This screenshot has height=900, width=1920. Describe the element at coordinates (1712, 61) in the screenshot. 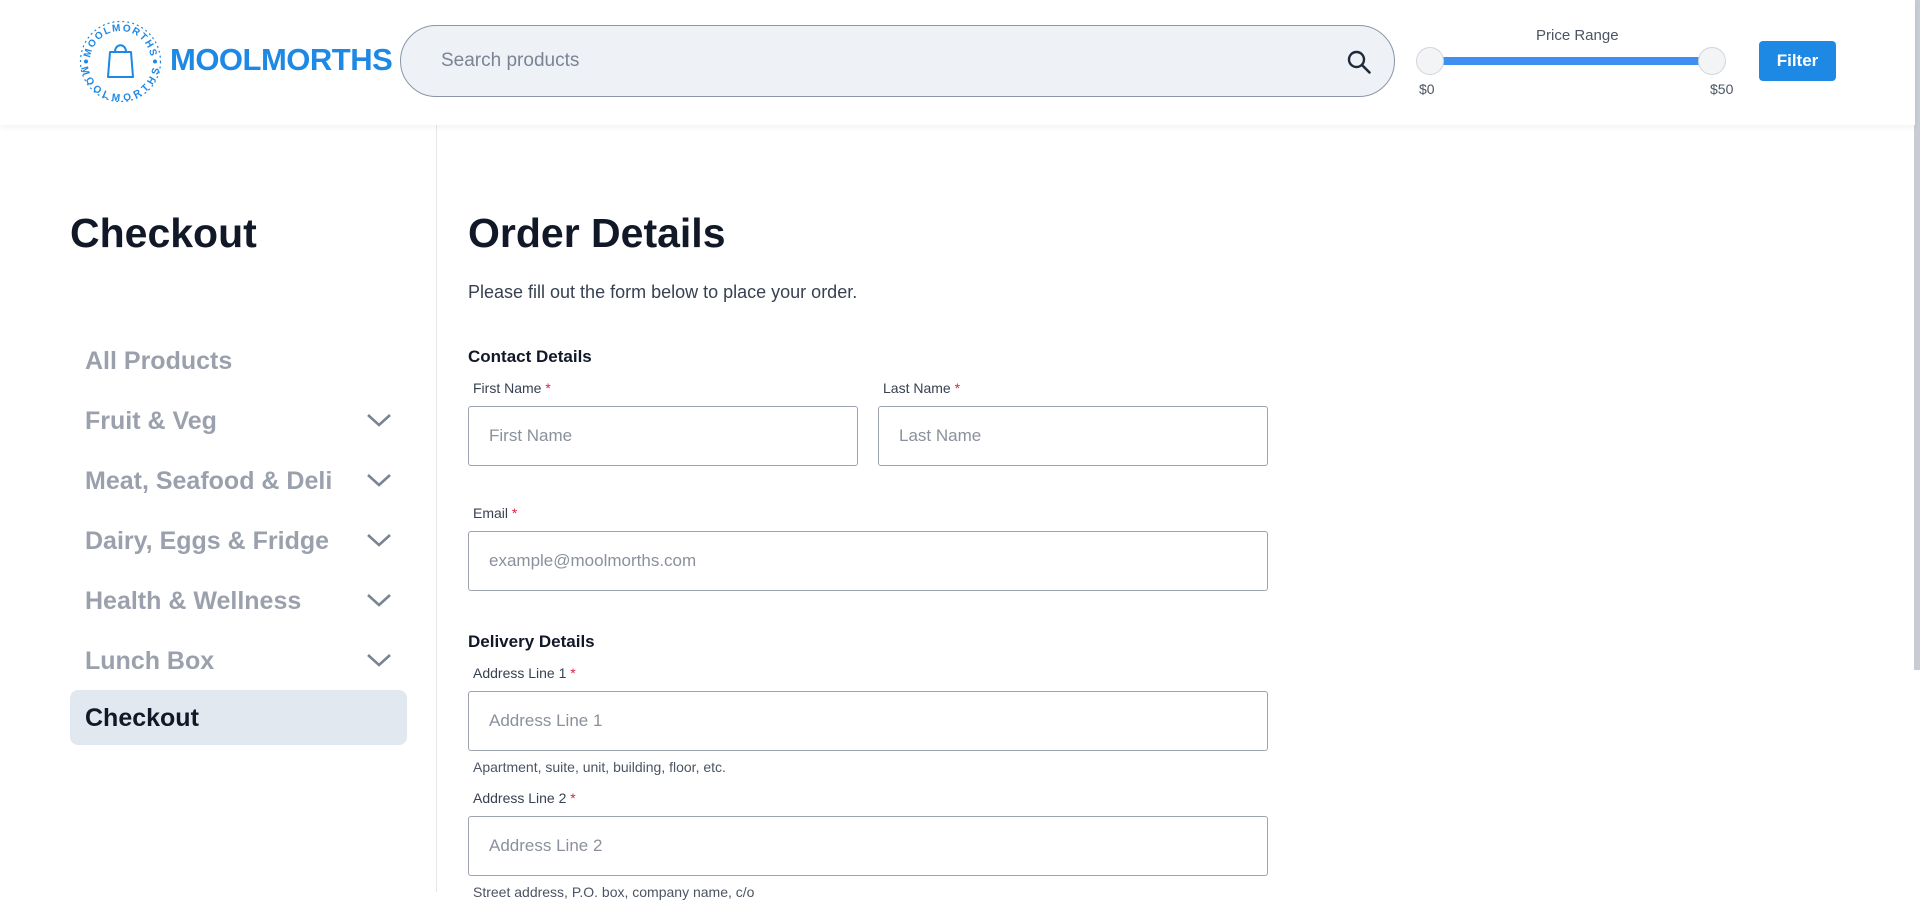

I see `price-max-handle` at that location.